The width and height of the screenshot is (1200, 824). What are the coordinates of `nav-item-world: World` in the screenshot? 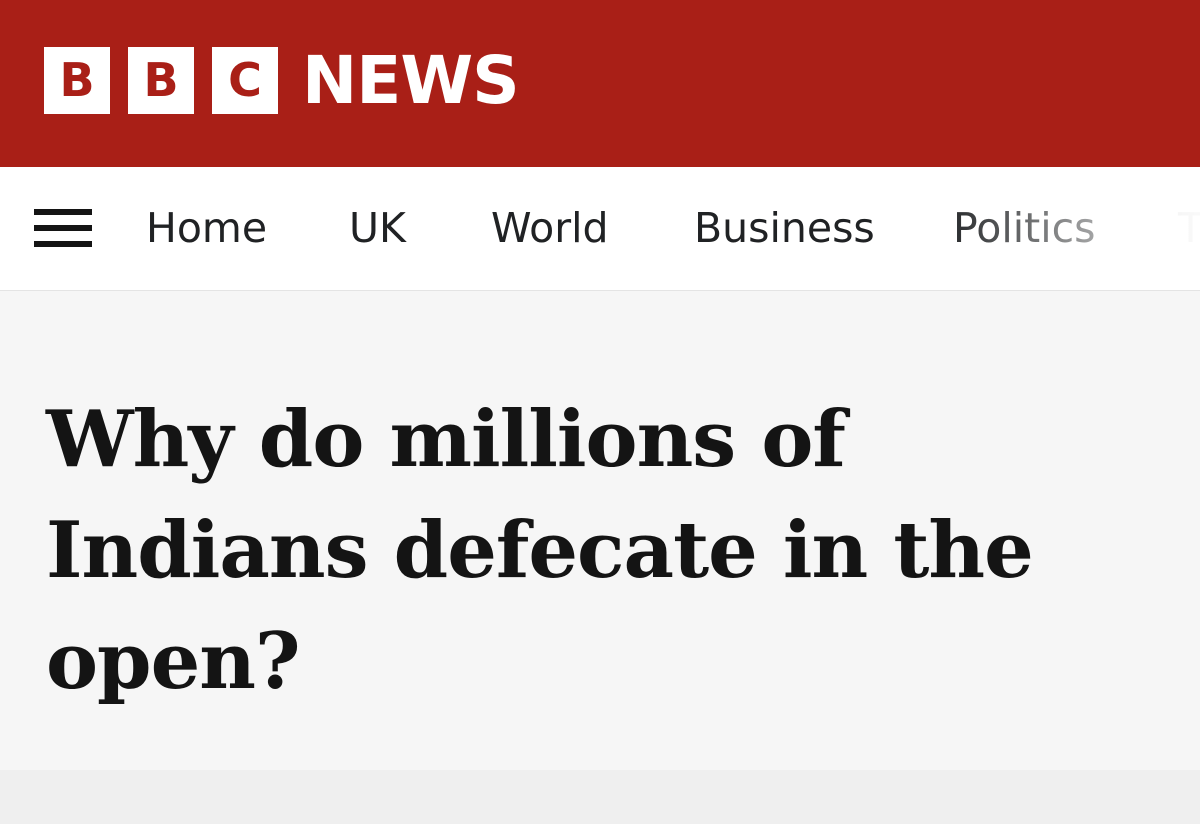 It's located at (550, 228).